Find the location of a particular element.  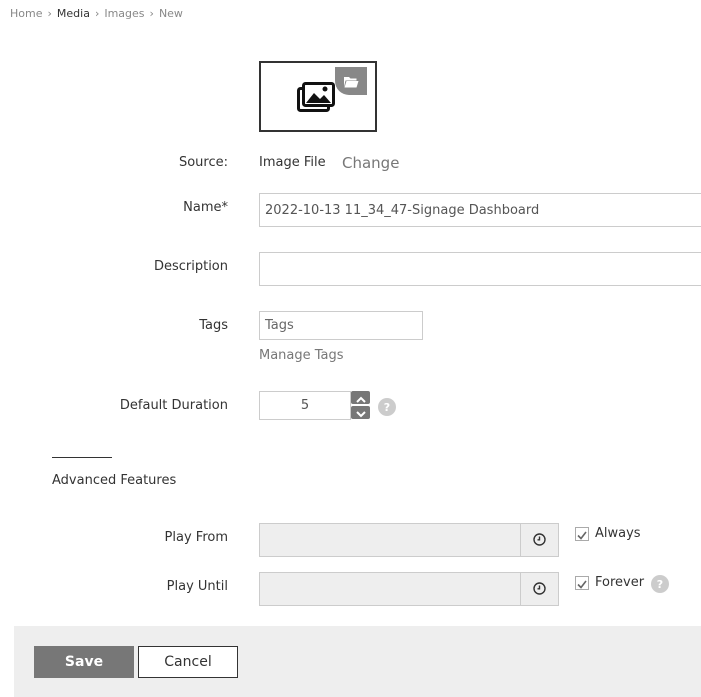

duration-help-icon: ? is located at coordinates (387, 407).